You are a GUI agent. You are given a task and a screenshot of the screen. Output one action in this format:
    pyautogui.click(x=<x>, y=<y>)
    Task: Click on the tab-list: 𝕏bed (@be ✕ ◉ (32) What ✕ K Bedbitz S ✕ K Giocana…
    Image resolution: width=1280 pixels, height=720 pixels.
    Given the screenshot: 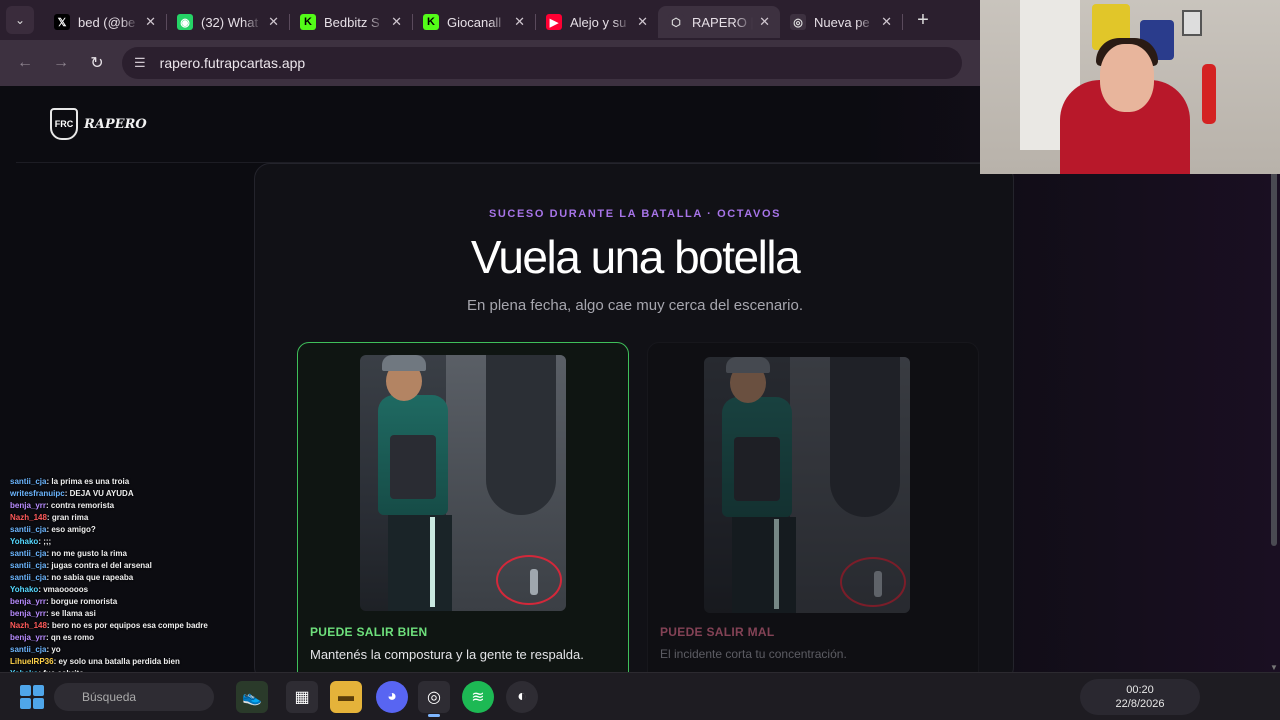 What is the action you would take?
    pyautogui.click(x=473, y=20)
    